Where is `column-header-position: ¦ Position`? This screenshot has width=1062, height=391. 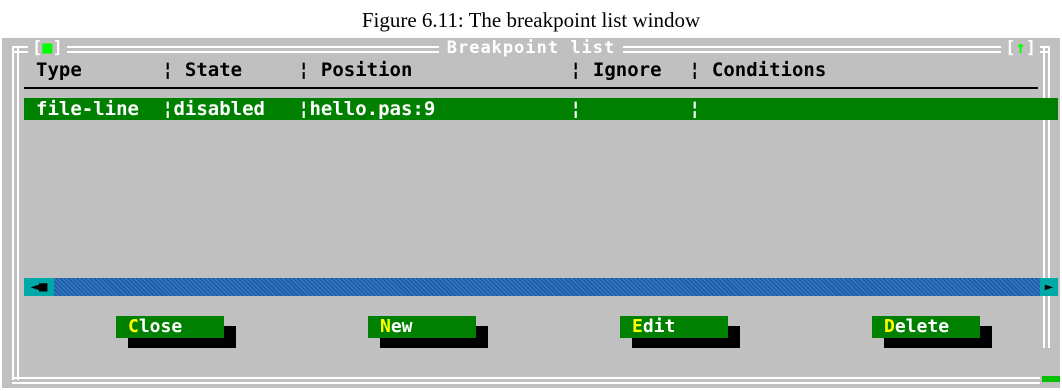
column-header-position: ¦ Position is located at coordinates (355, 70).